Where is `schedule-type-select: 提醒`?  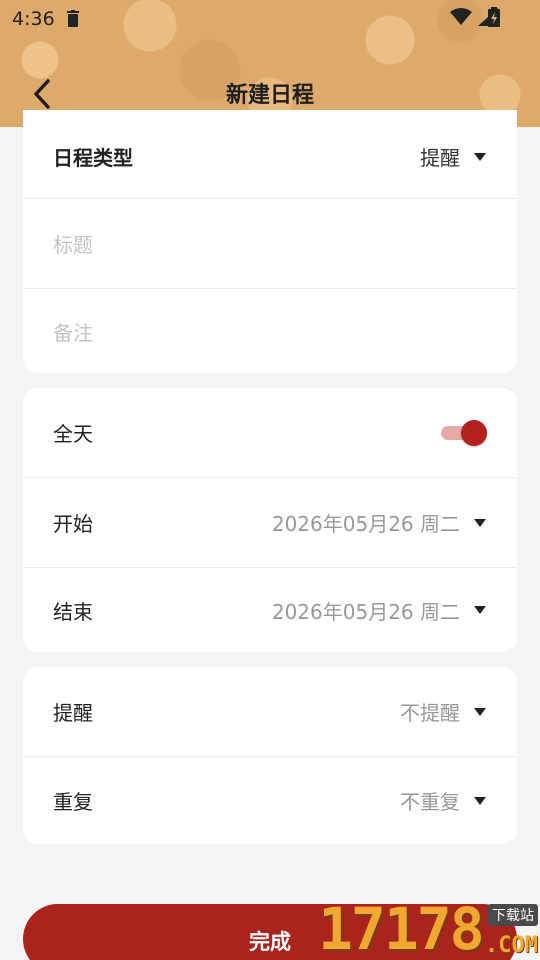 schedule-type-select: 提醒 is located at coordinates (453, 156).